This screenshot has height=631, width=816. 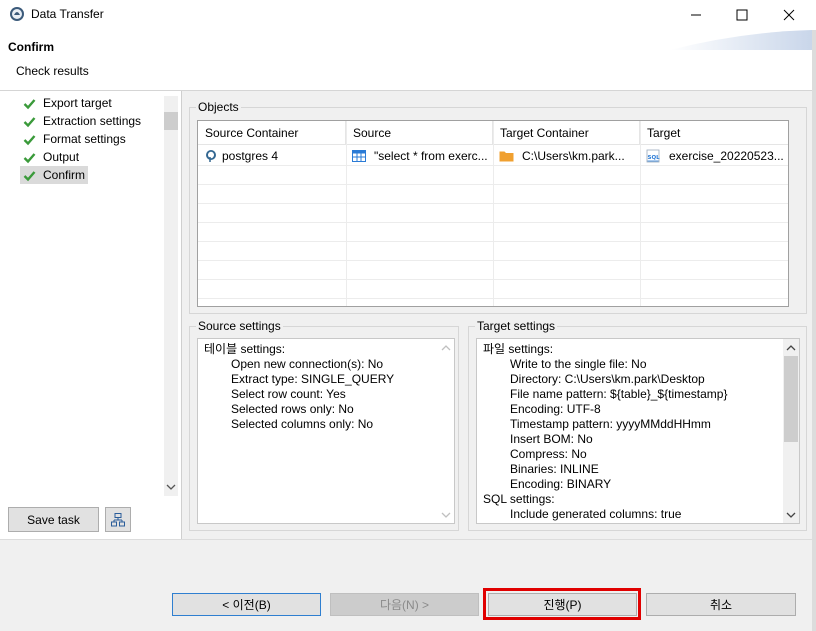 What do you see at coordinates (307, 364) in the screenshot?
I see `settings-line: Open new connection(s): No` at bounding box center [307, 364].